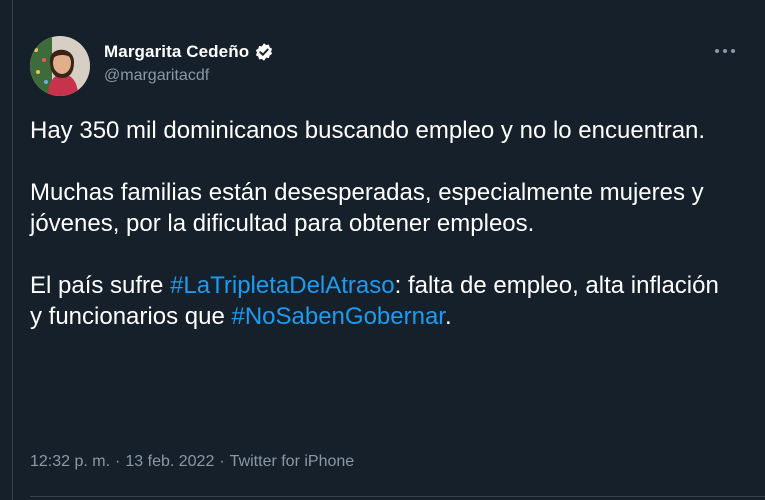 This screenshot has width=765, height=500. Describe the element at coordinates (100, 285) in the screenshot. I see `tweet-text-segment: El país sufre` at that location.